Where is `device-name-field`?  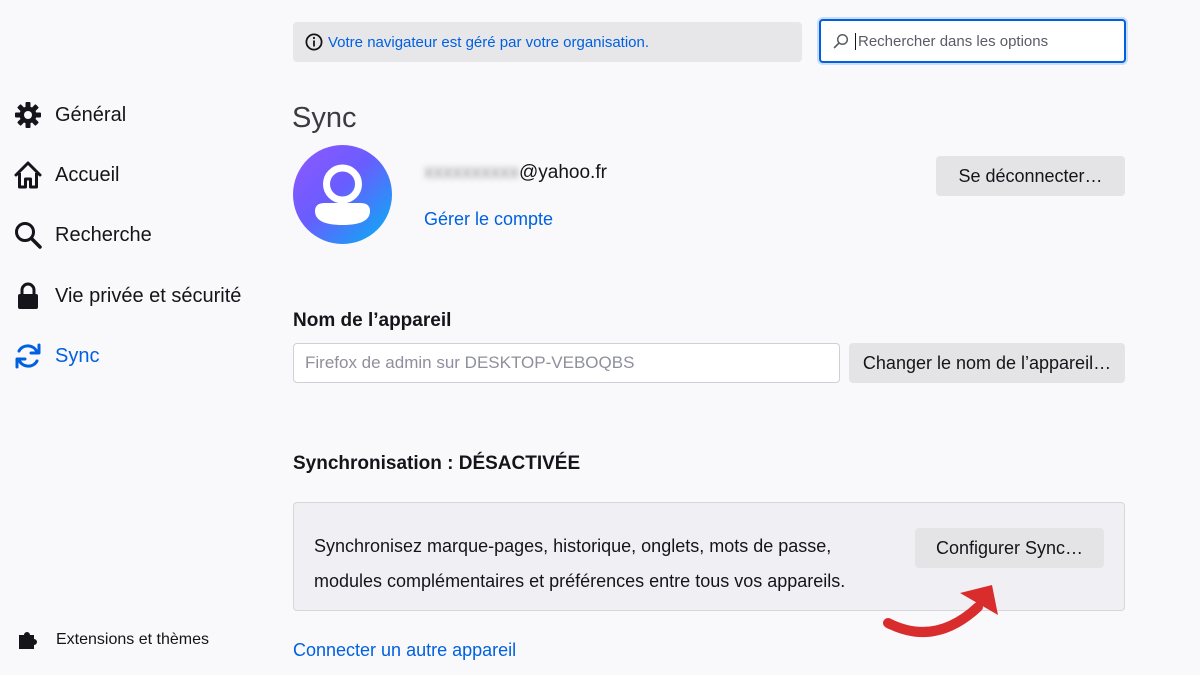
device-name-field is located at coordinates (566, 363).